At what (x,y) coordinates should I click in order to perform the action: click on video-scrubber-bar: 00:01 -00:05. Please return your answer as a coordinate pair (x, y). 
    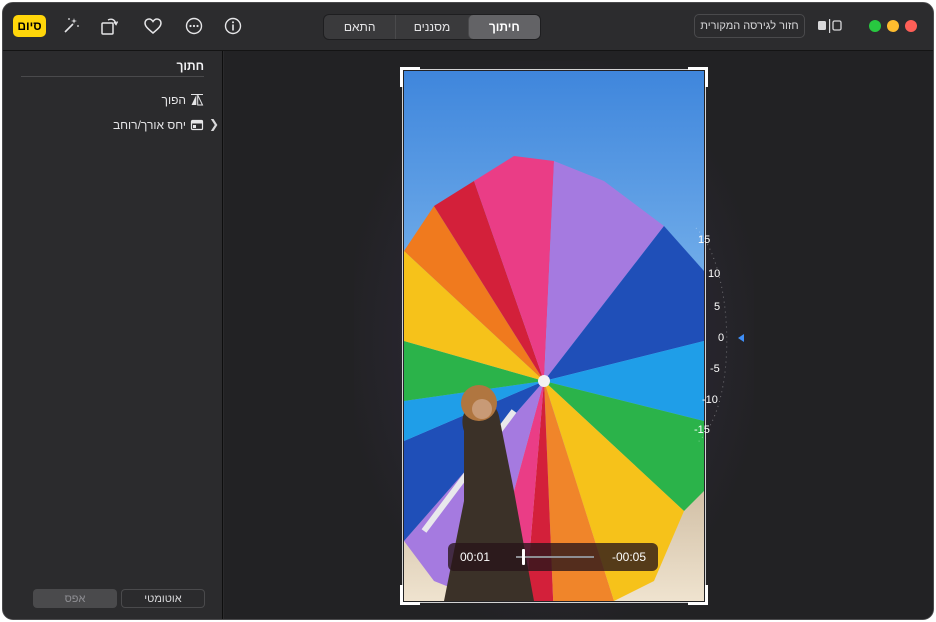
    Looking at the image, I should click on (553, 557).